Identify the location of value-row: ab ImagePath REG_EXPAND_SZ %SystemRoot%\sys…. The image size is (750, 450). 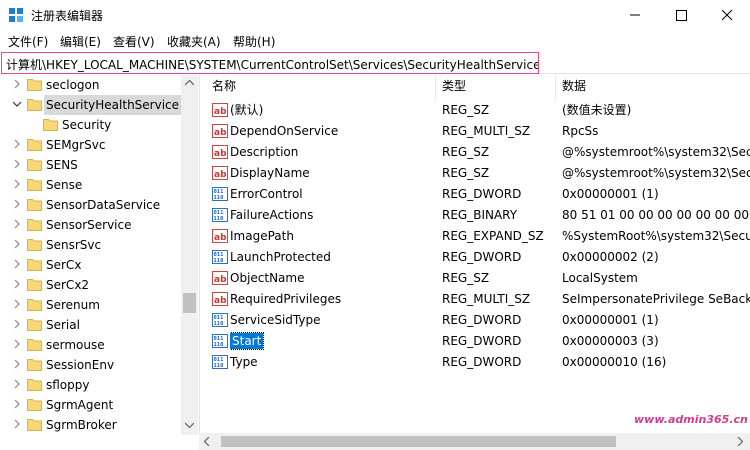
(478, 236).